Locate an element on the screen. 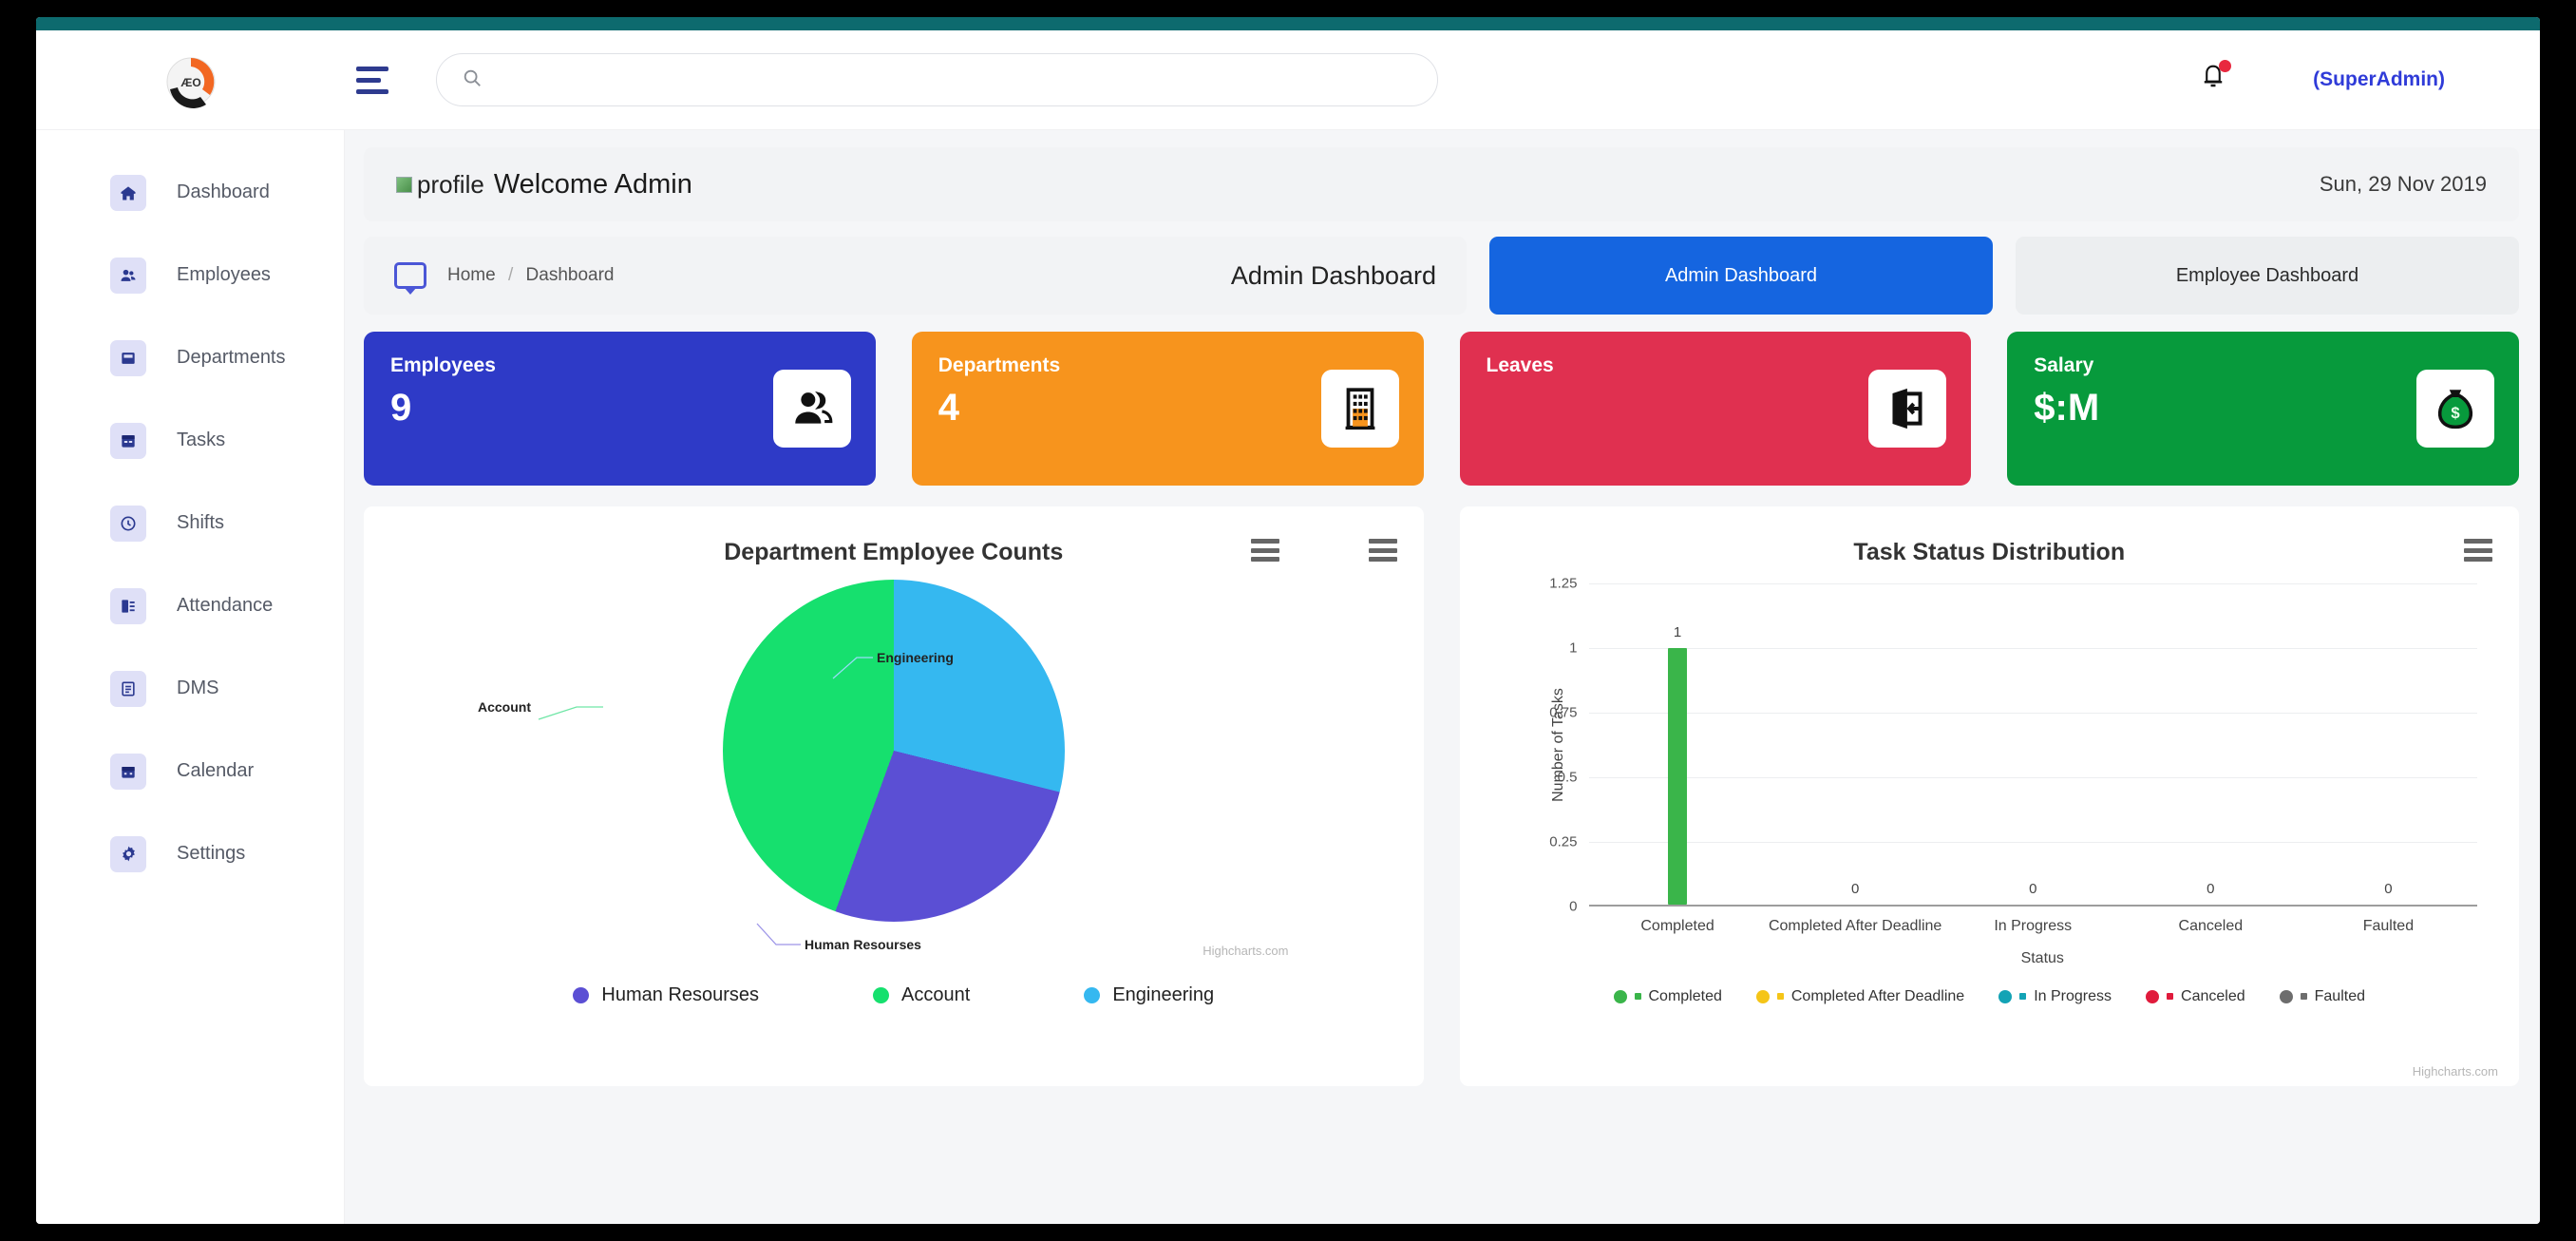 The width and height of the screenshot is (2576, 1241). sidebar-item-shifts: Shifts is located at coordinates (190, 523).